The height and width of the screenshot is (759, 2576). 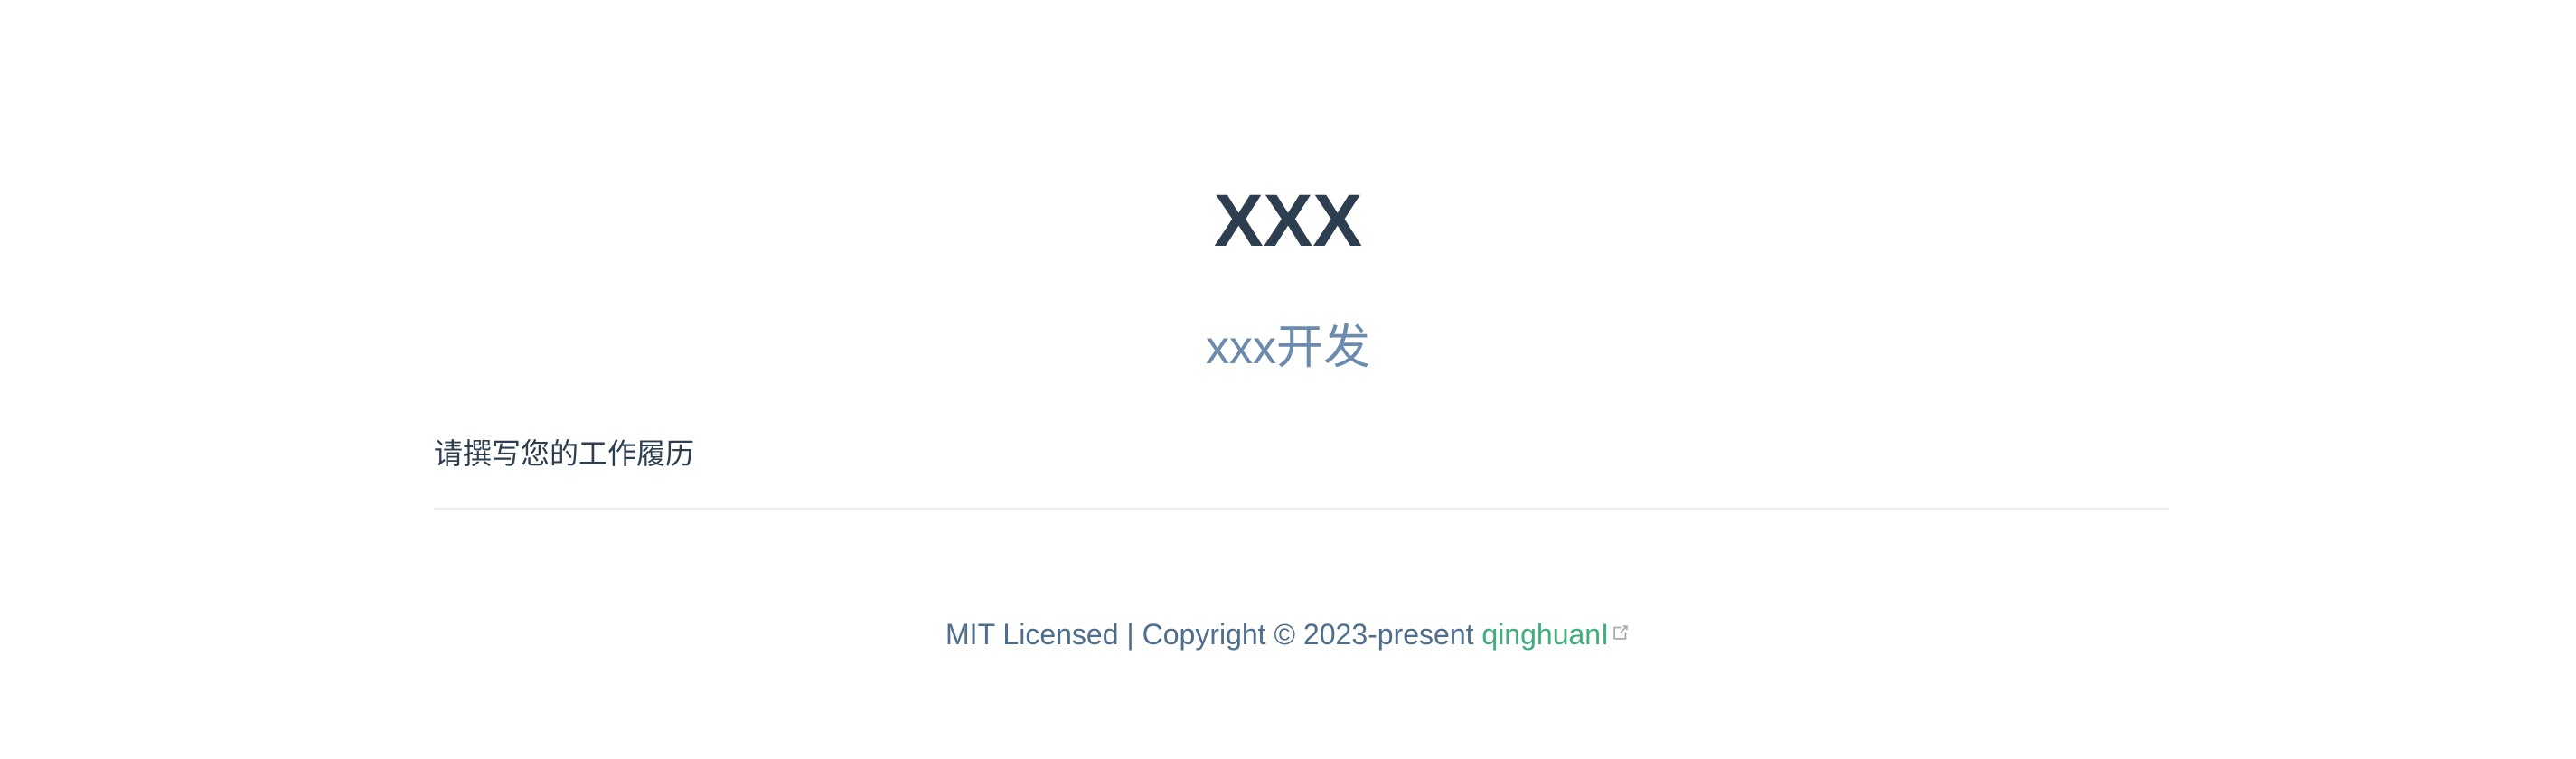 I want to click on footer-license-text: MIT Licensed | Copyright © 2023-present, so click(x=1213, y=634).